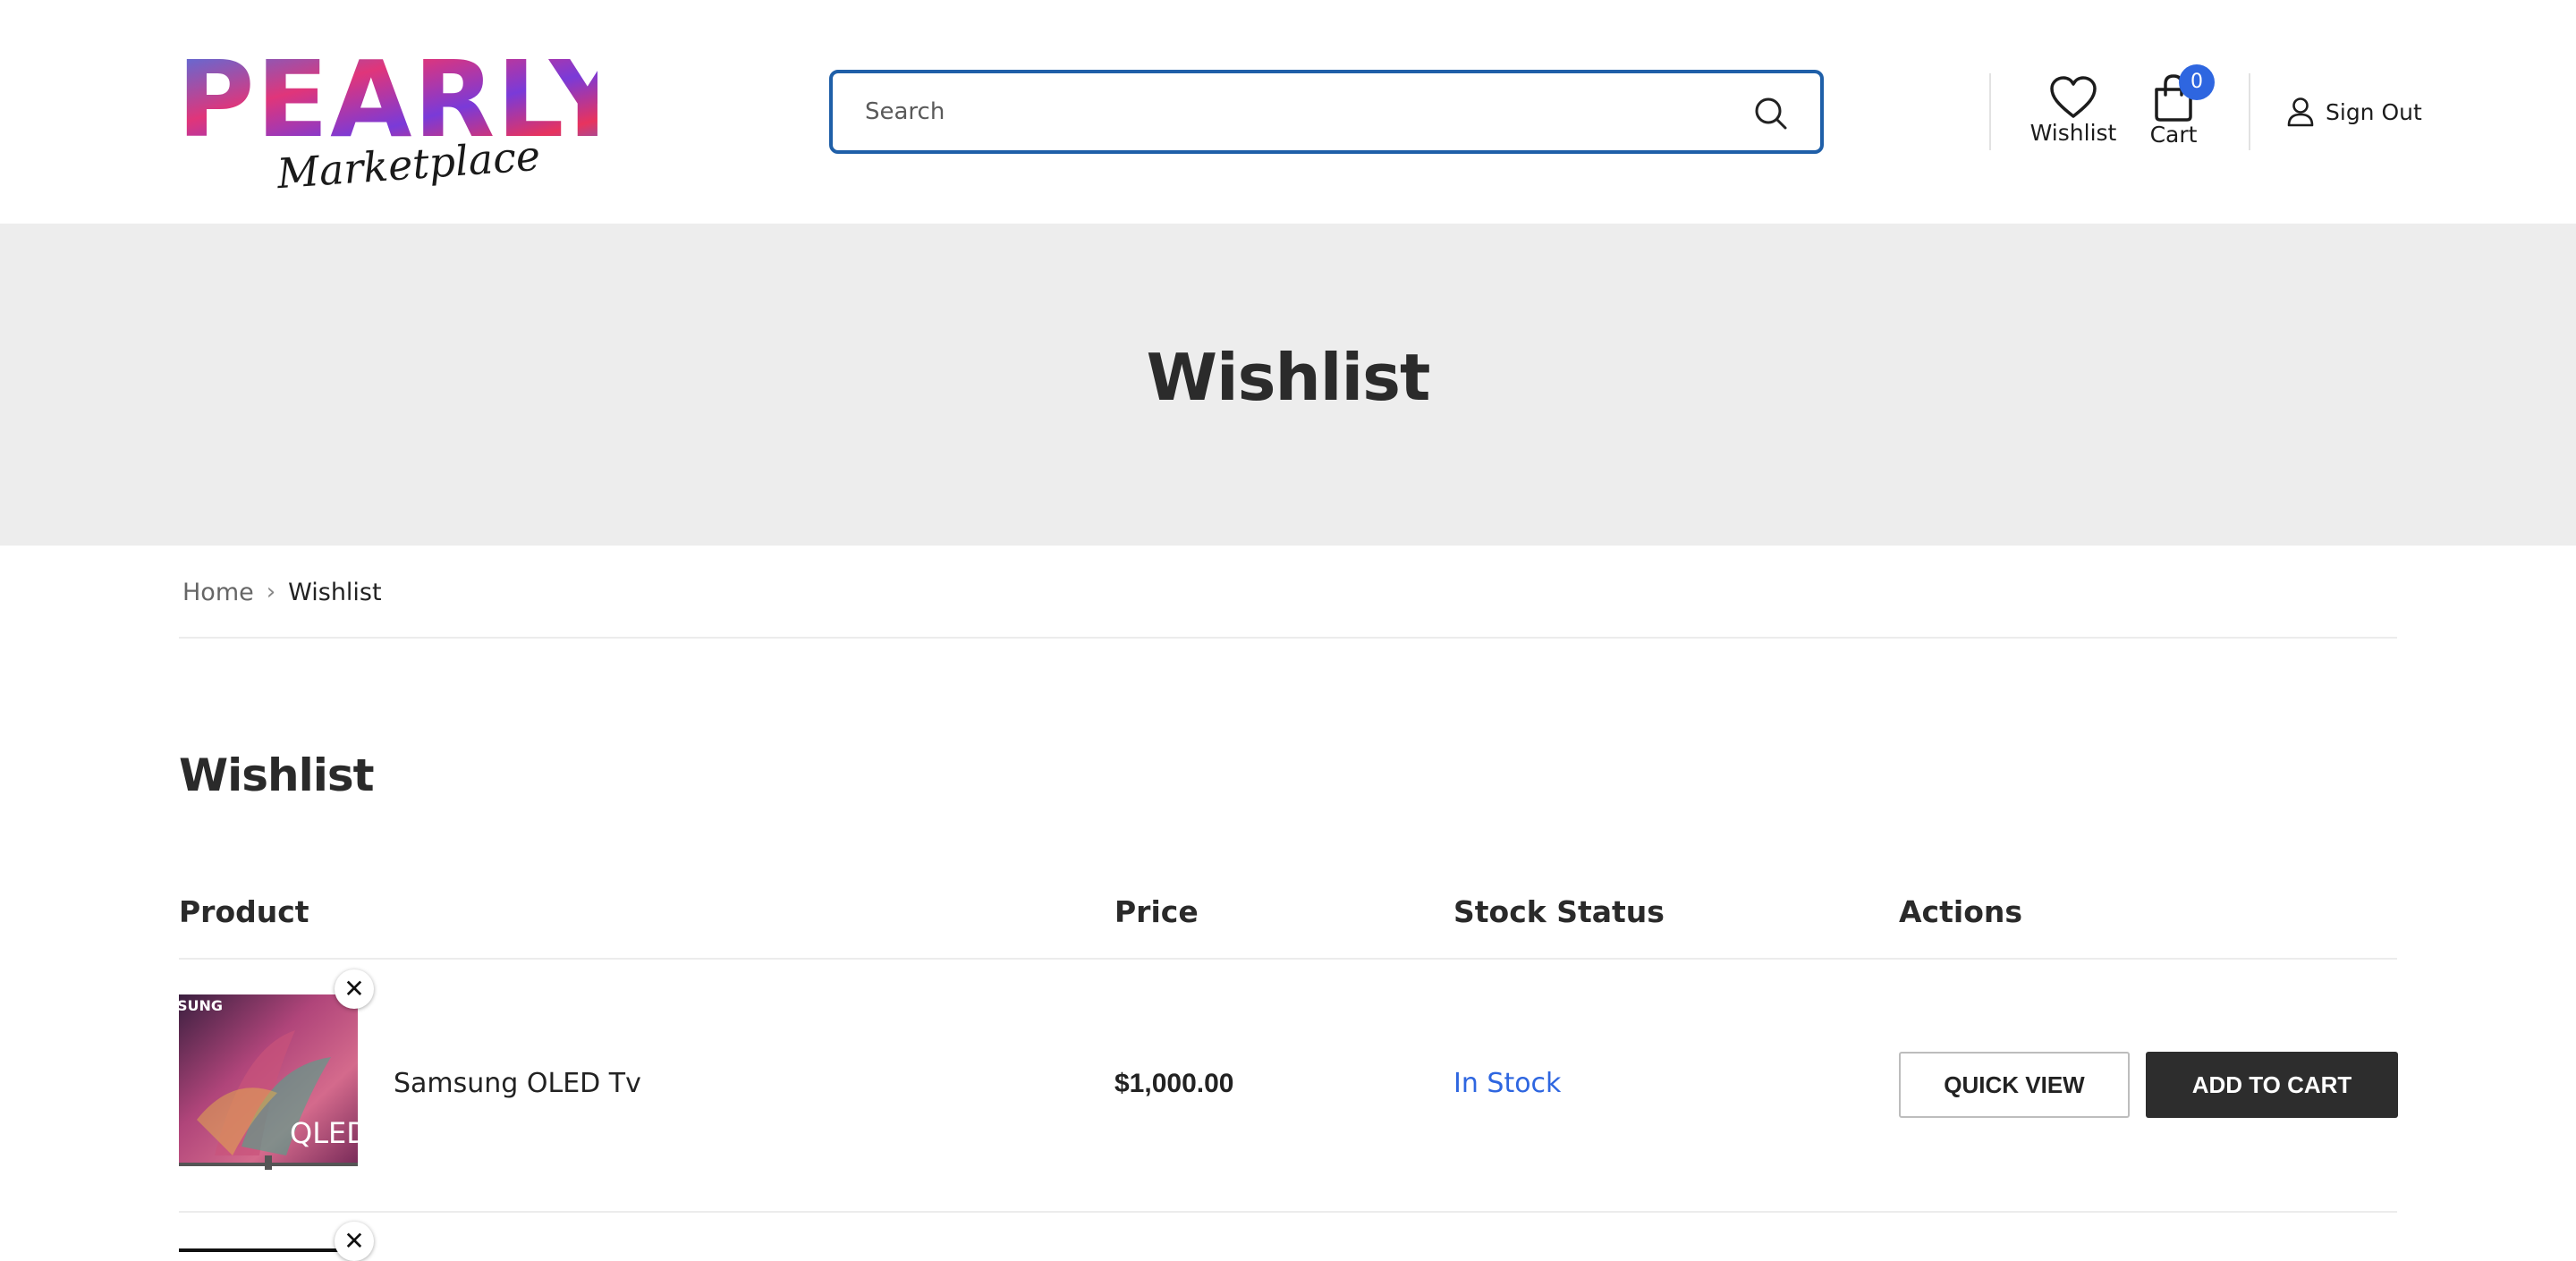  What do you see at coordinates (1288, 378) in the screenshot?
I see `banner-title: Wishlist` at bounding box center [1288, 378].